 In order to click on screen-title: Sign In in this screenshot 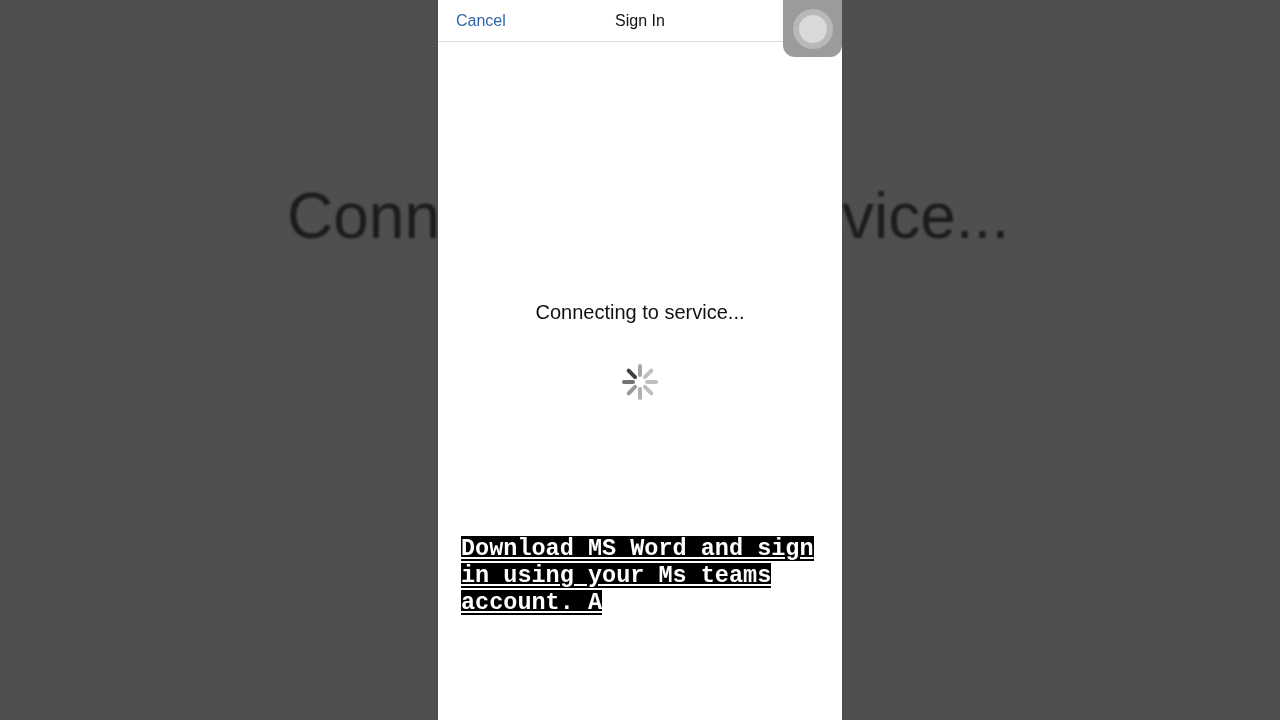, I will do `click(640, 20)`.